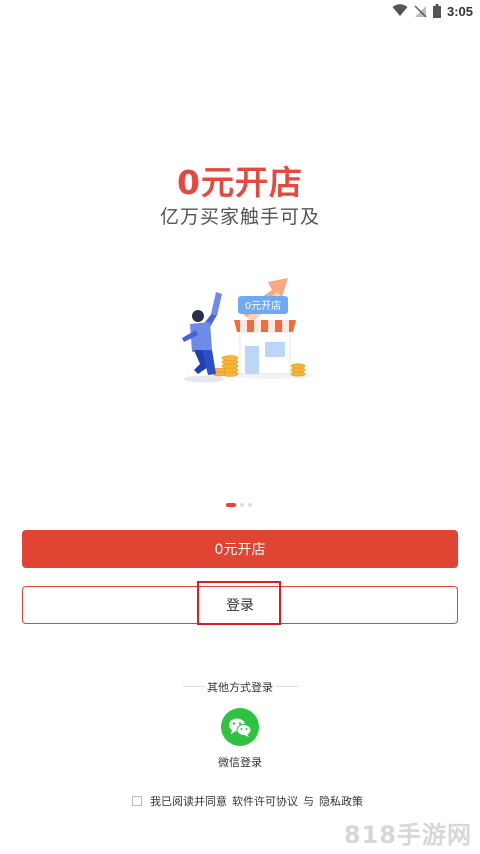 This screenshot has height=854, width=480. What do you see at coordinates (240, 12) in the screenshot?
I see `status-bar: 3:05` at bounding box center [240, 12].